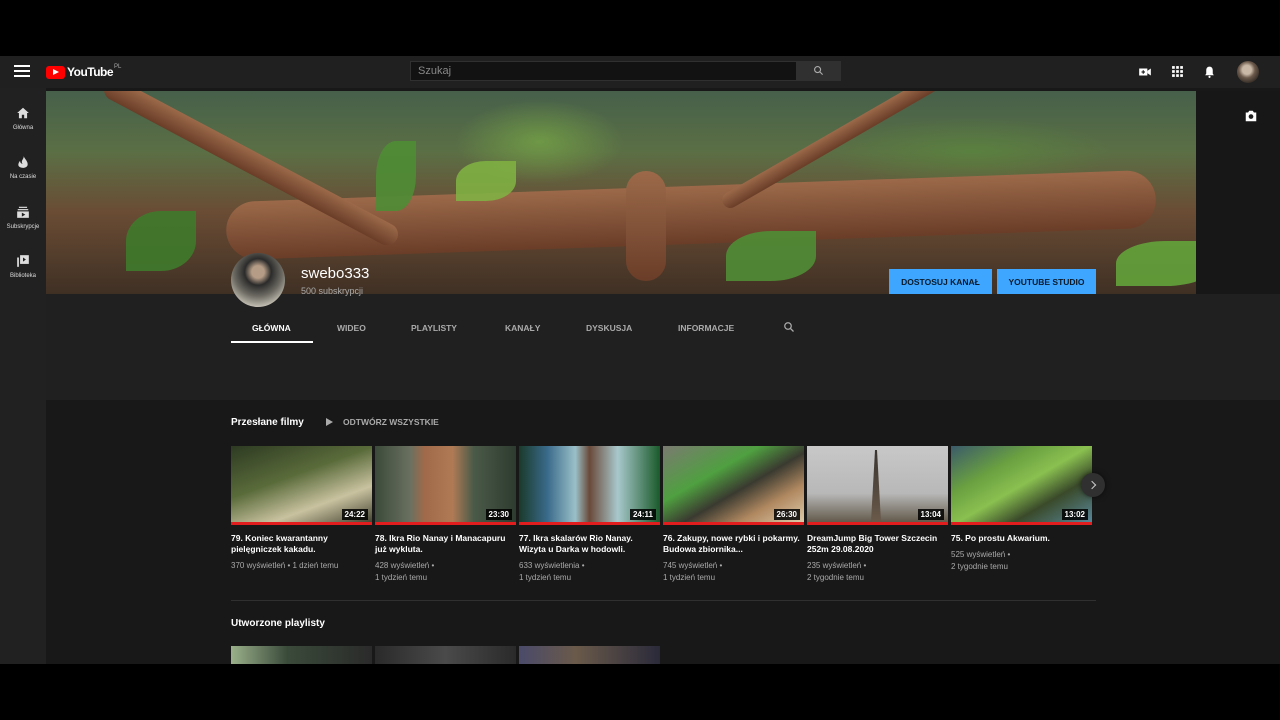  Describe the element at coordinates (23, 128) in the screenshot. I see `sidebar-item-label: Główna` at that location.